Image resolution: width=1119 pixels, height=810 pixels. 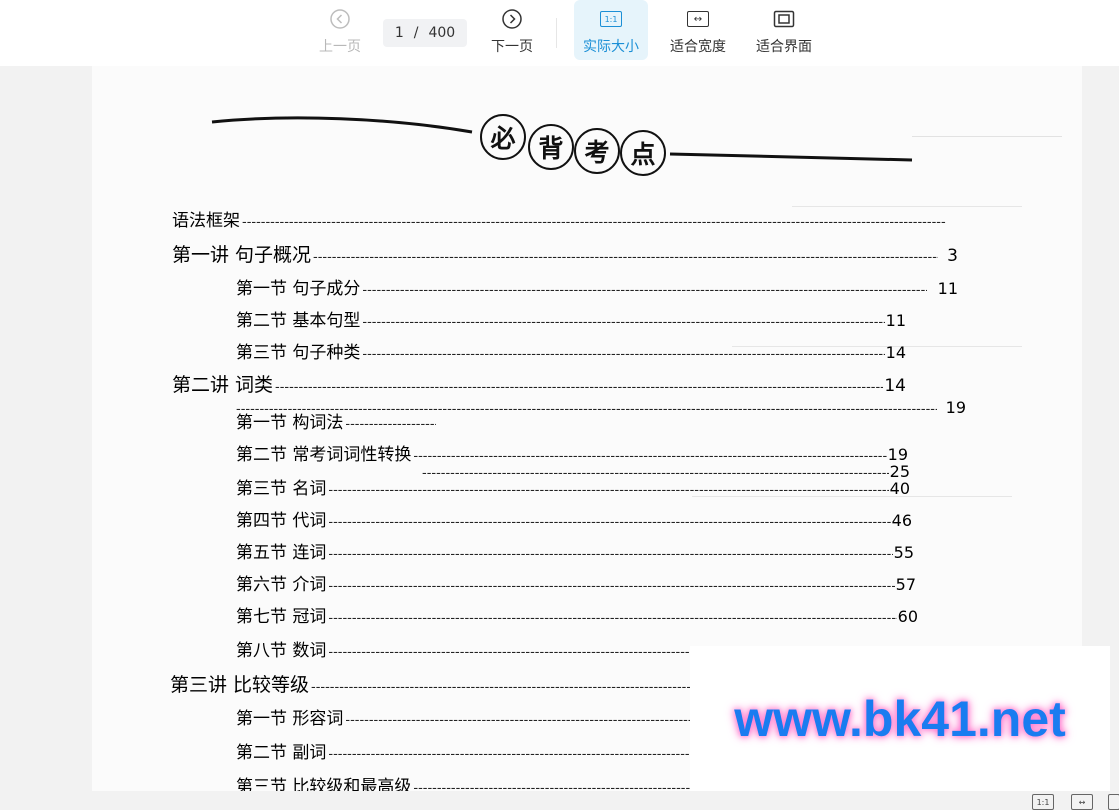 What do you see at coordinates (1043, 802) in the screenshot?
I see `actual-size-small-icon: 1:1` at bounding box center [1043, 802].